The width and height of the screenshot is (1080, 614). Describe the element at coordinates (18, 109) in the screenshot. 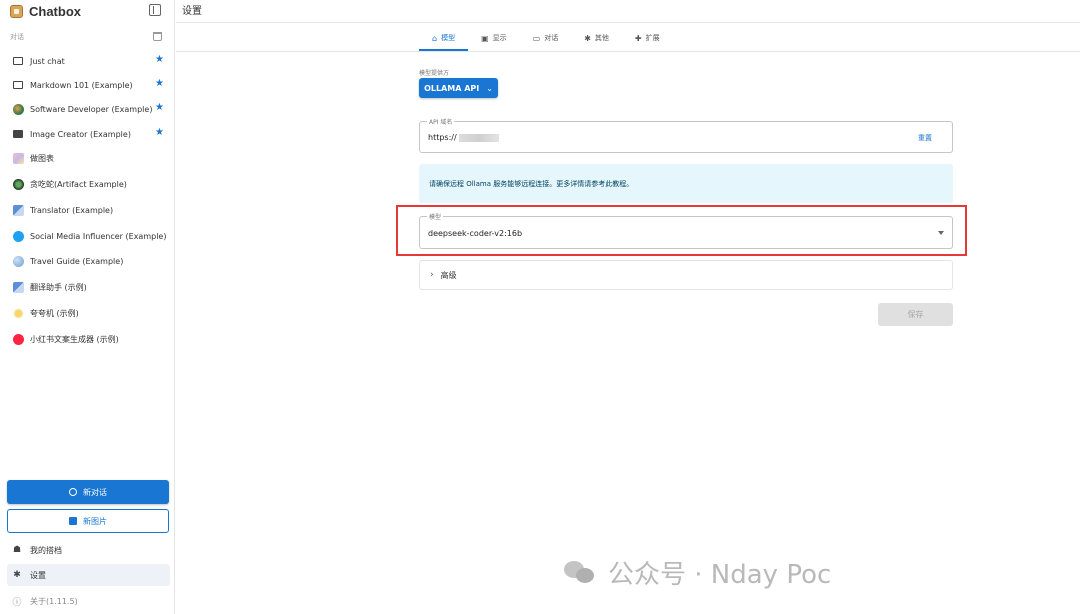

I see `developer-avatar-icon` at that location.